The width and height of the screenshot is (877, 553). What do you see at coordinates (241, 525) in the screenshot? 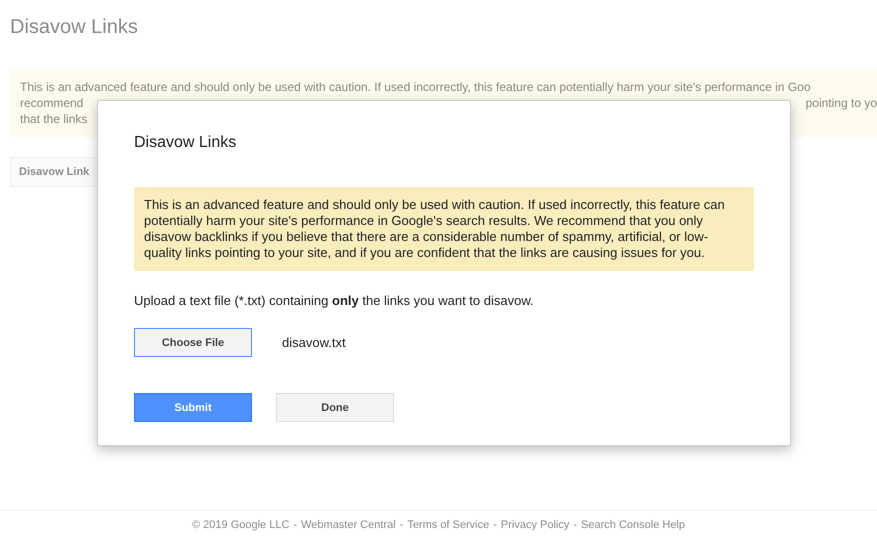
I see `copyright-text: © 2019 Google LLC` at bounding box center [241, 525].